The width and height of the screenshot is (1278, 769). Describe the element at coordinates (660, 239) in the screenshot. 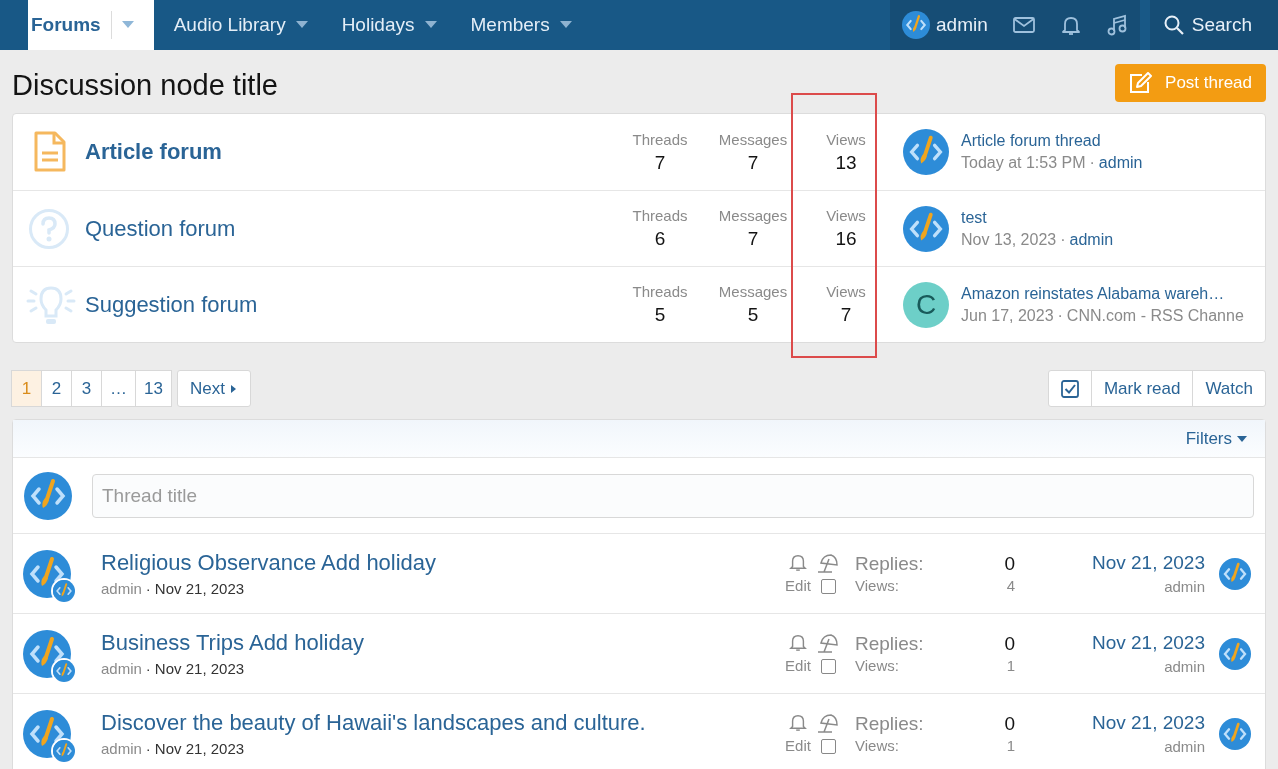

I see `stat-value: 6` at that location.